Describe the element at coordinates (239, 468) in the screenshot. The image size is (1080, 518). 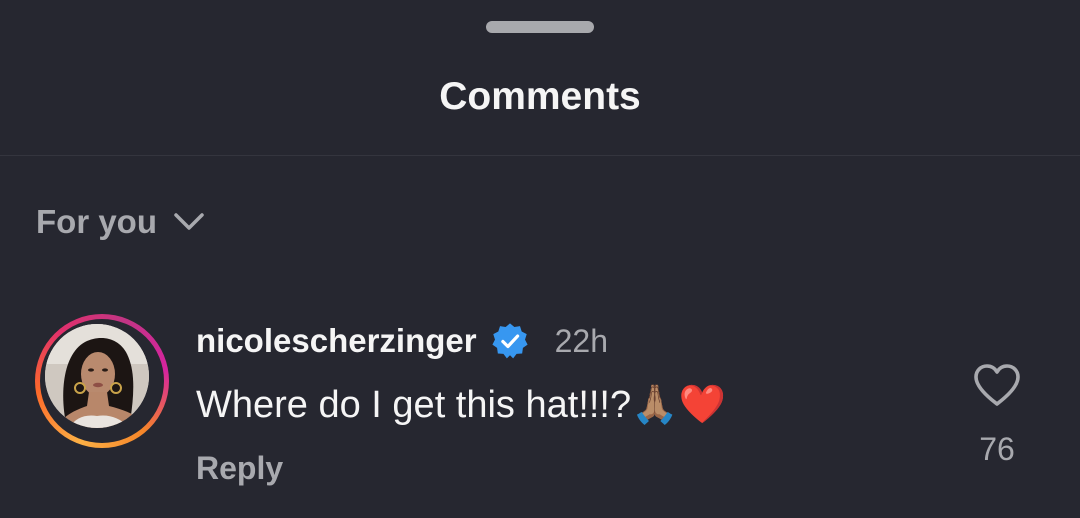
I see `reply-button: Reply` at that location.